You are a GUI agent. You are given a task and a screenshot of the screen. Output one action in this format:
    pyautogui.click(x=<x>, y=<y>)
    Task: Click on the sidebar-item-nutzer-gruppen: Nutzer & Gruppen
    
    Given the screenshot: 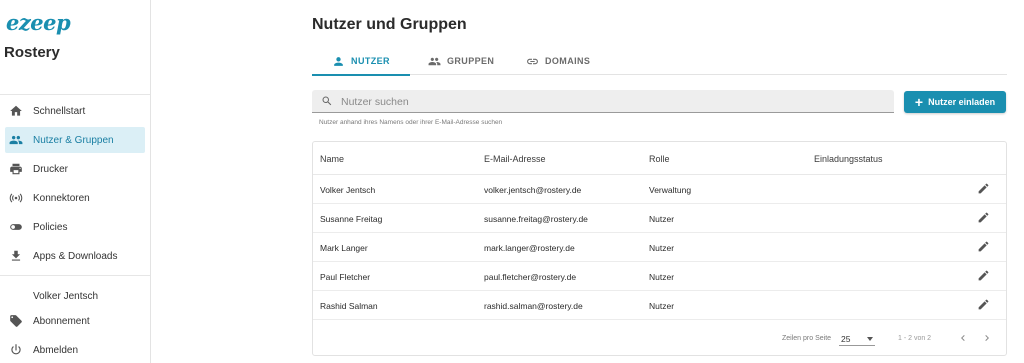 What is the action you would take?
    pyautogui.click(x=75, y=140)
    